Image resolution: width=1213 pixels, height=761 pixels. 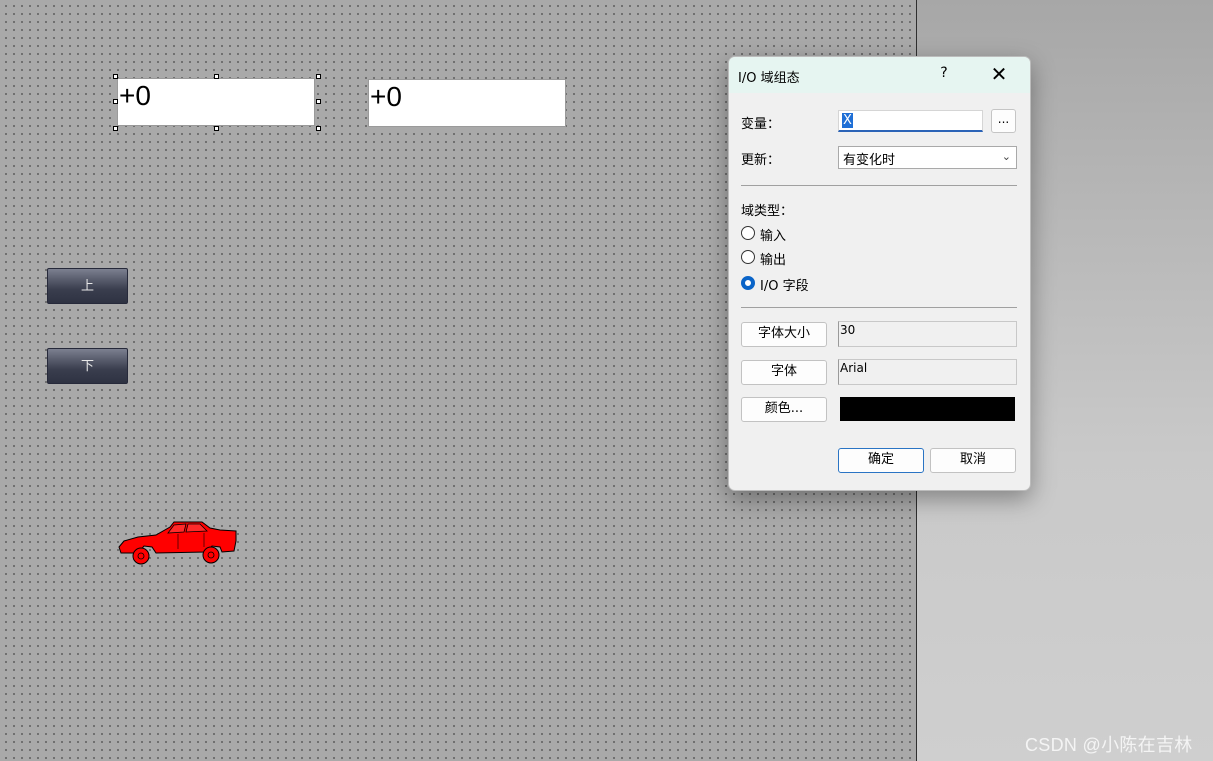 What do you see at coordinates (87, 366) in the screenshot?
I see `down-button: 下` at bounding box center [87, 366].